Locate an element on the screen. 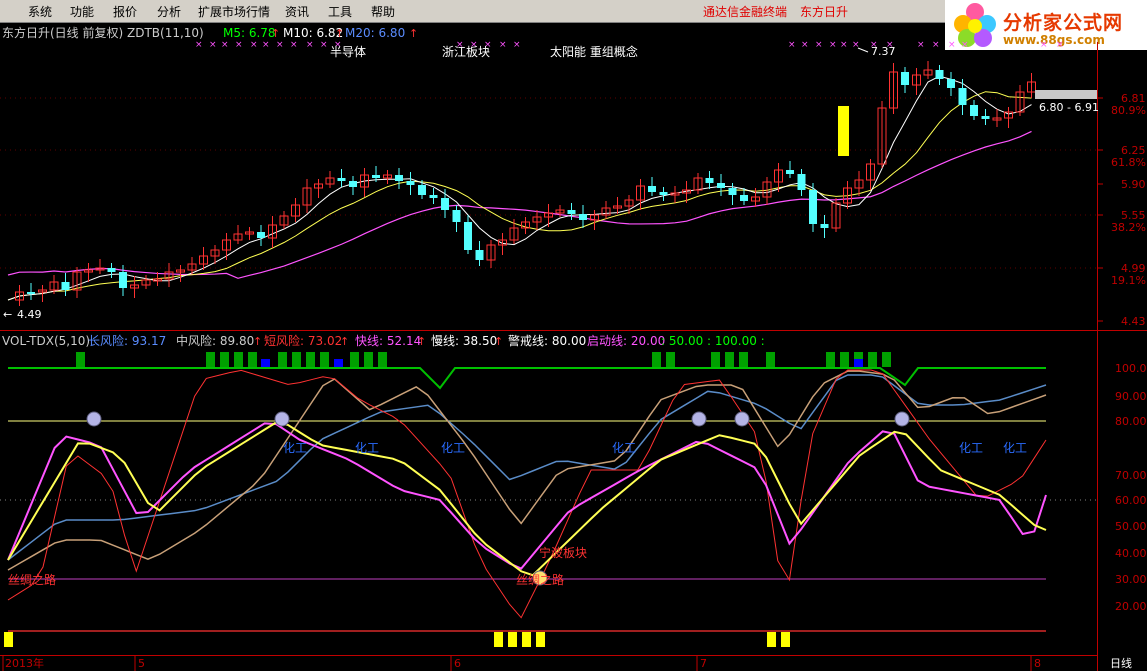  high-marker-line is located at coordinates (863, 50).